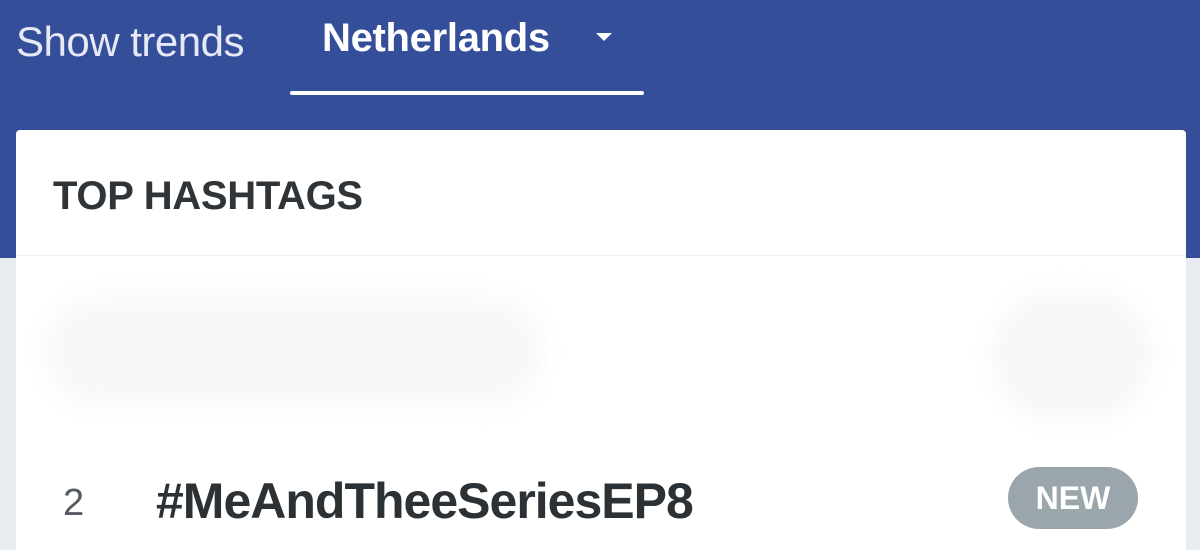  Describe the element at coordinates (467, 93) in the screenshot. I see `tab-active-indicator` at that location.